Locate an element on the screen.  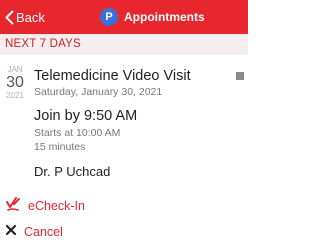
echeck-in-label: eCheck-In is located at coordinates (56, 206).